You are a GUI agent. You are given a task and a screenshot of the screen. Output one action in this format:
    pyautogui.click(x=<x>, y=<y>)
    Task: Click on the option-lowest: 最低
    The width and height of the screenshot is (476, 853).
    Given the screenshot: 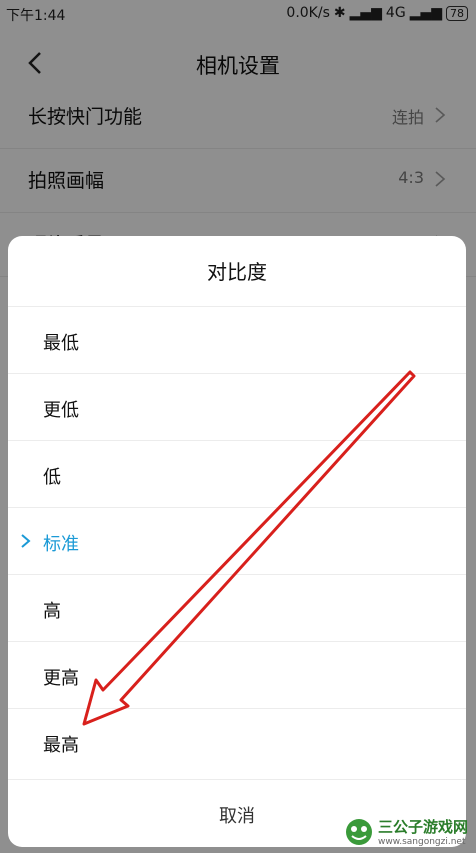 What is the action you would take?
    pyautogui.click(x=237, y=339)
    